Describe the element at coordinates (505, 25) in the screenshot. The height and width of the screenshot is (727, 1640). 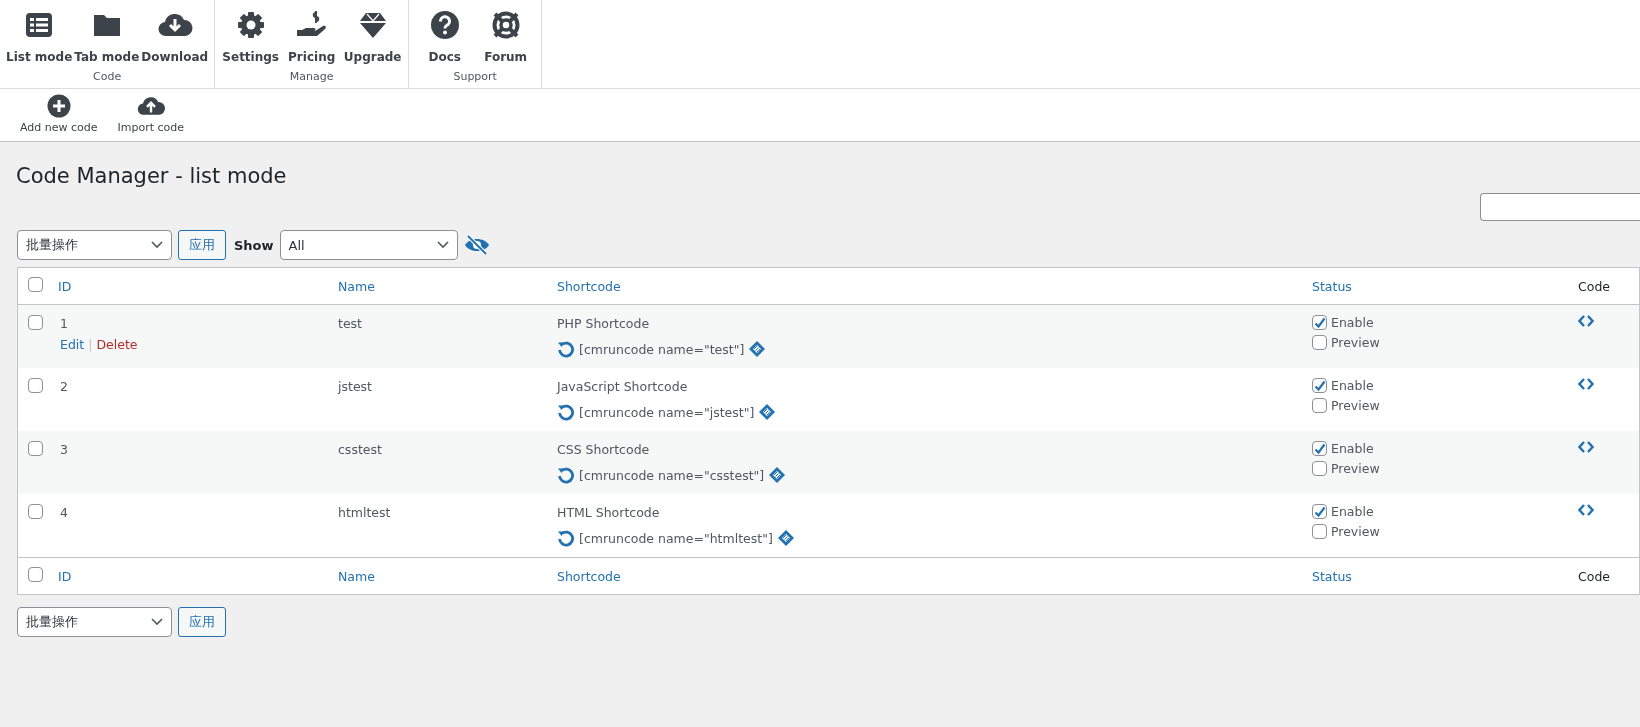
I see `lifebuoy-icon` at that location.